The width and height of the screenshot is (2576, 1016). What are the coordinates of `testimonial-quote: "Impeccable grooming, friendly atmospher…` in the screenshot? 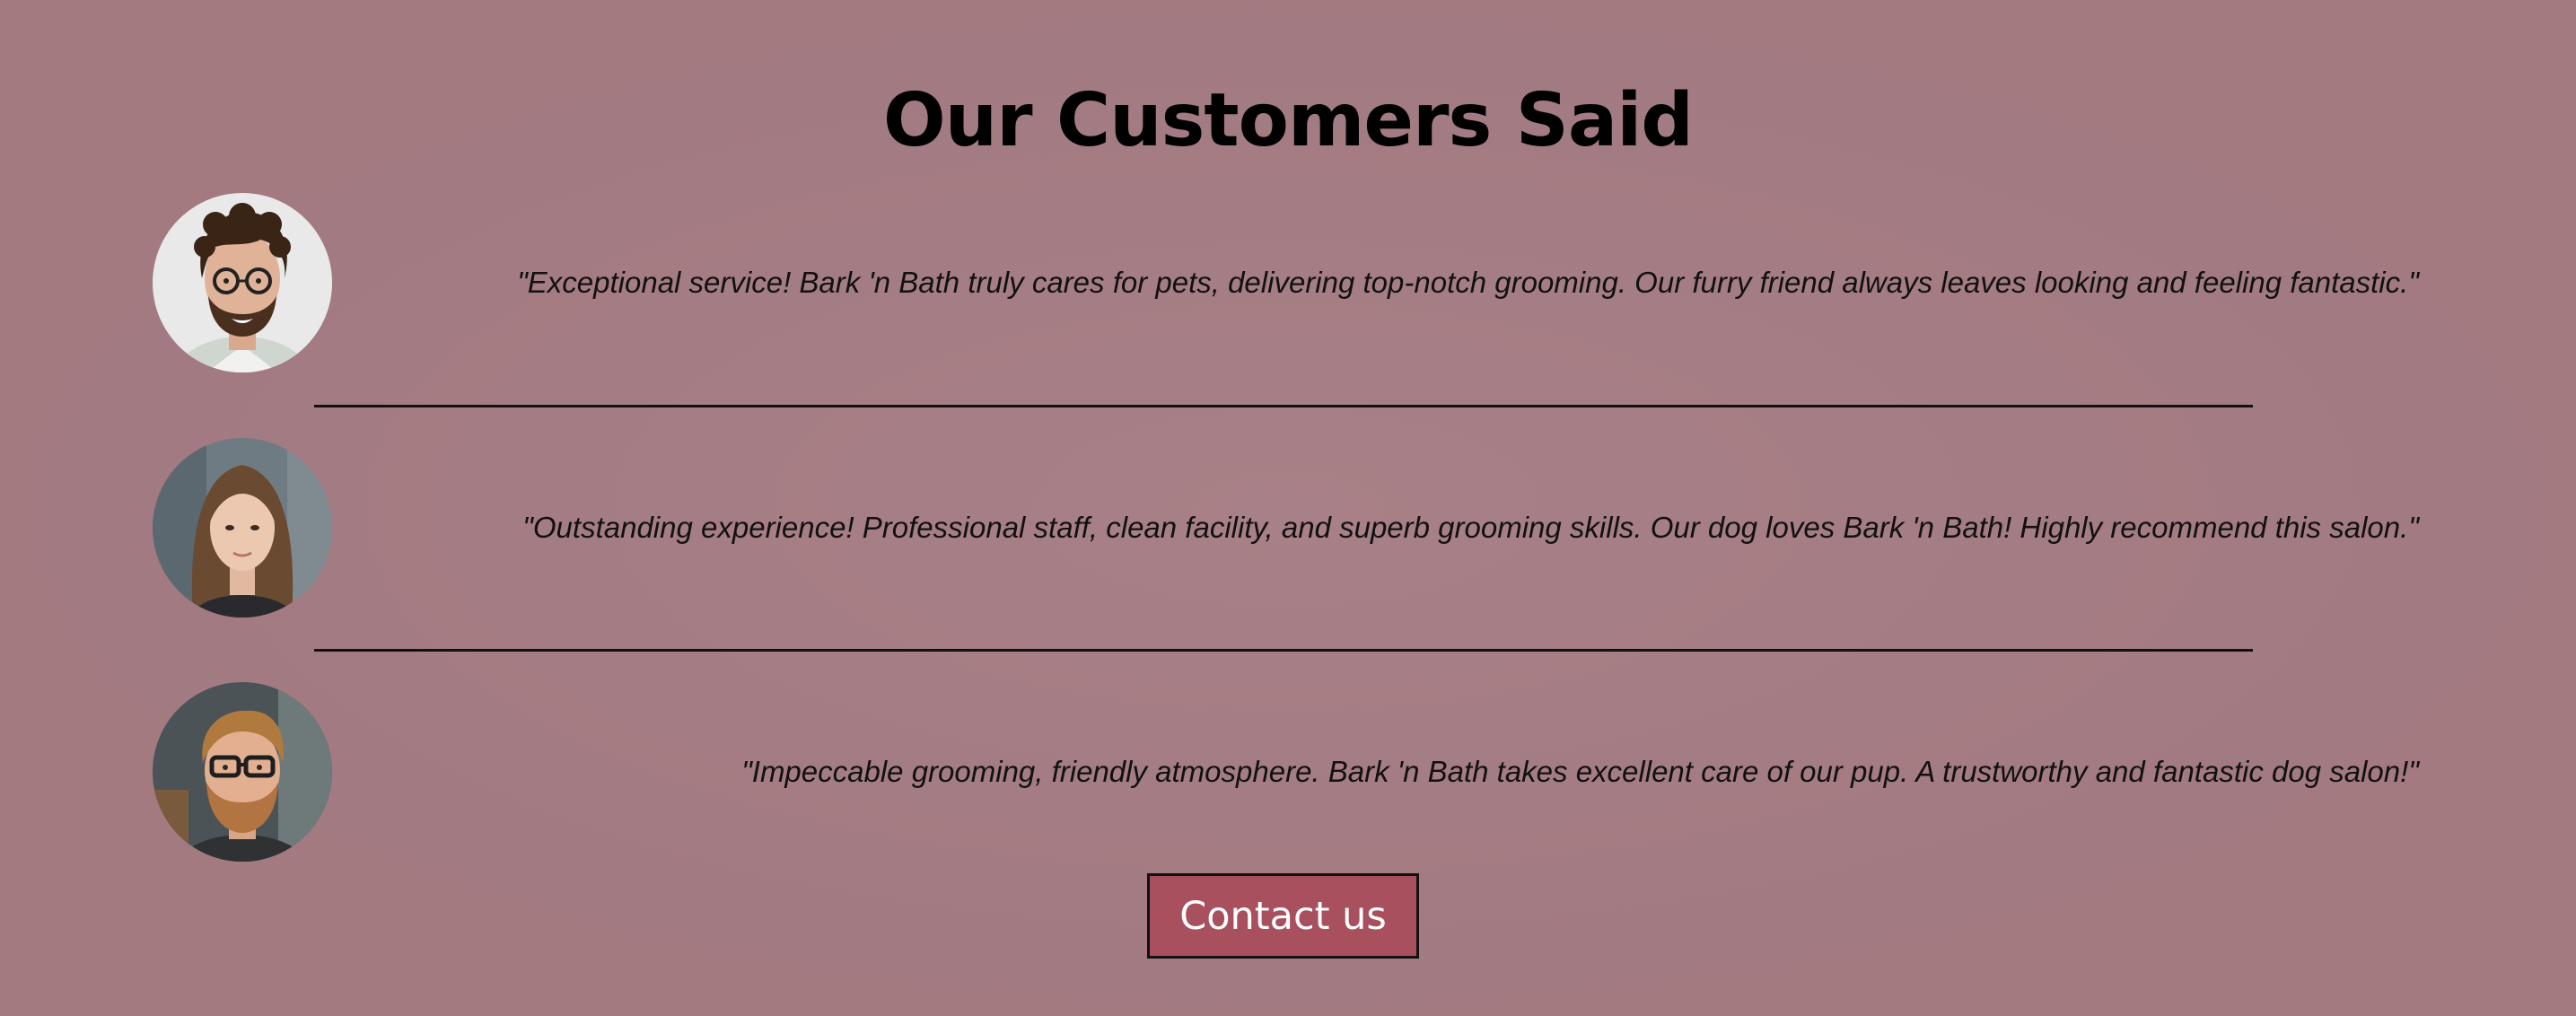 It's located at (1580, 772).